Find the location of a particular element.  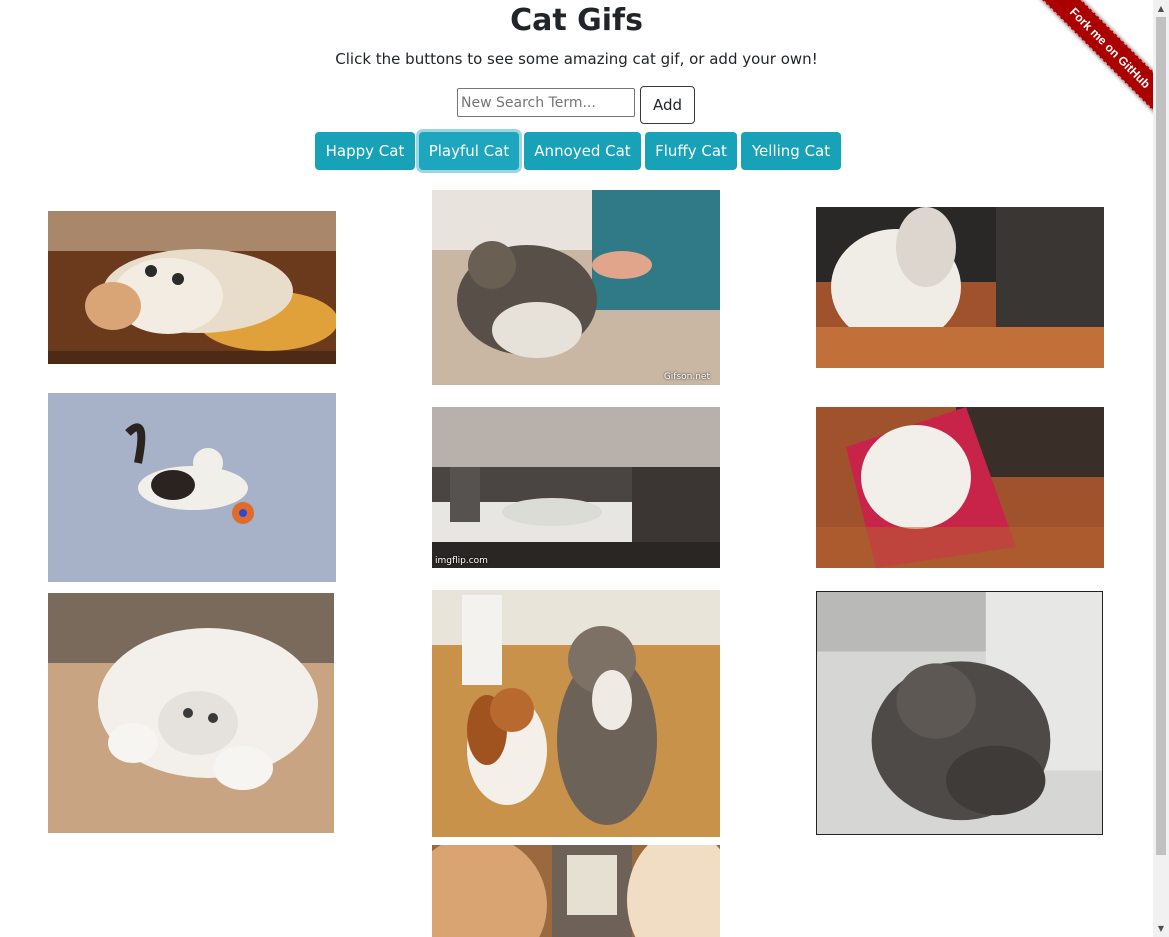

topic-button-yelling-cat: Yelling Cat is located at coordinates (791, 151).